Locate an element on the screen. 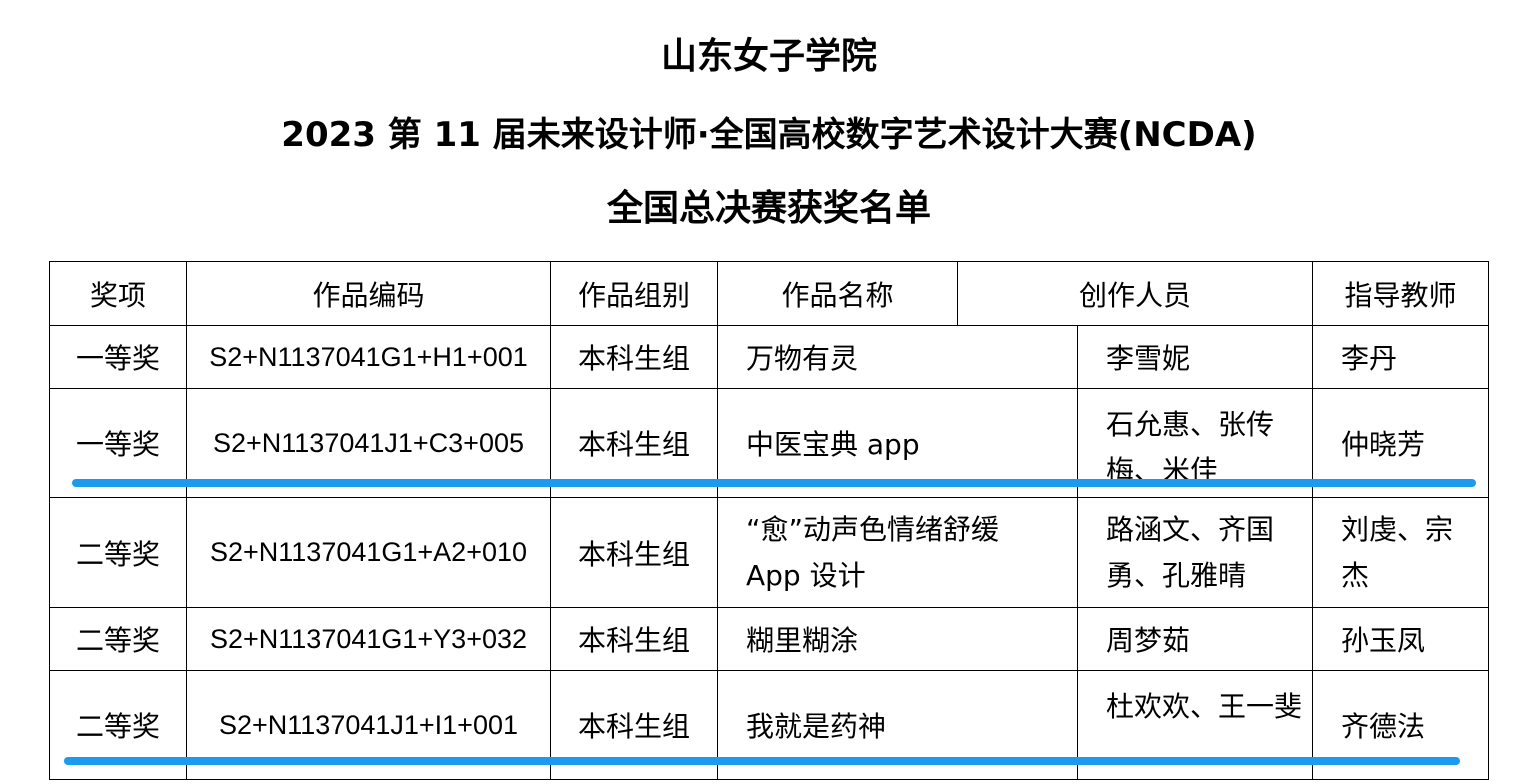  table-header-row: 奖项 作品编码 作品组别 作品名称 创作人员 指导教师 is located at coordinates (769, 293).